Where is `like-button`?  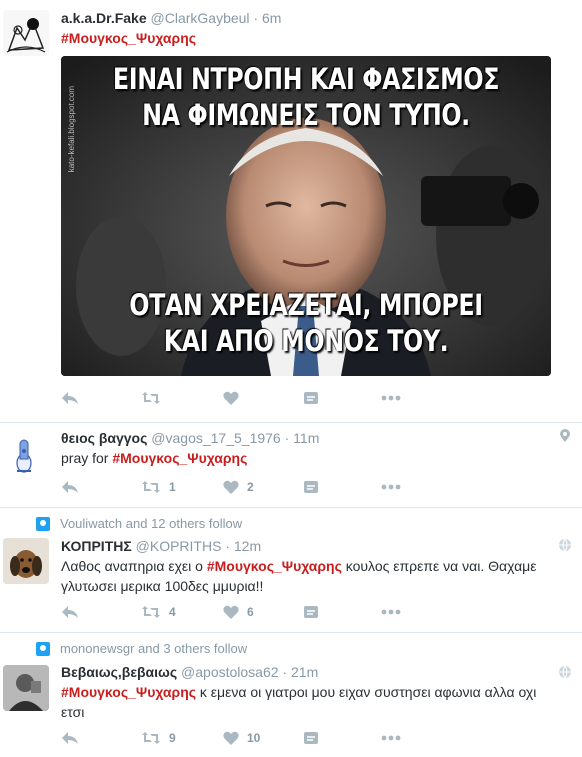
like-button is located at coordinates (231, 398).